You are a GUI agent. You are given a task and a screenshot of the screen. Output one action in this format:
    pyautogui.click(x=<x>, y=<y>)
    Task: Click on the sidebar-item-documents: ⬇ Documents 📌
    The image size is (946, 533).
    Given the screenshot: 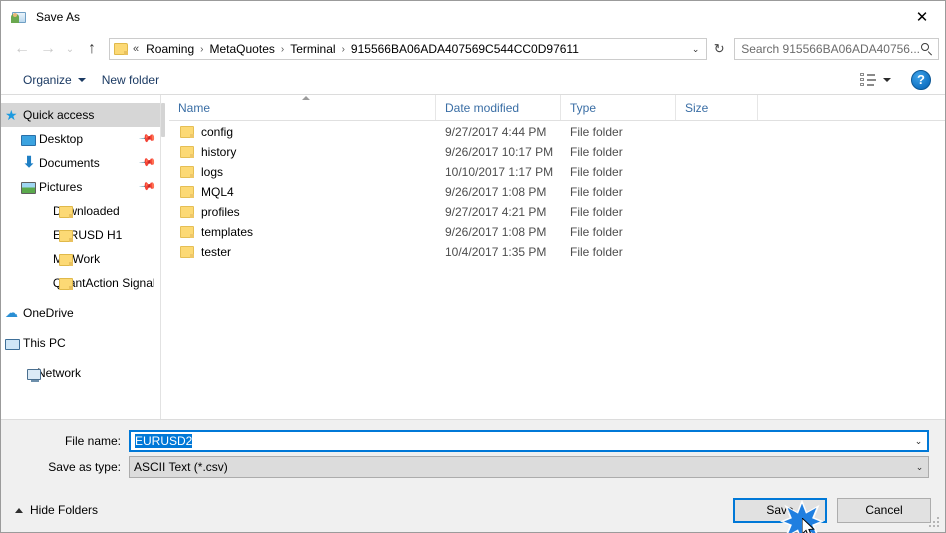 What is the action you would take?
    pyautogui.click(x=80, y=163)
    